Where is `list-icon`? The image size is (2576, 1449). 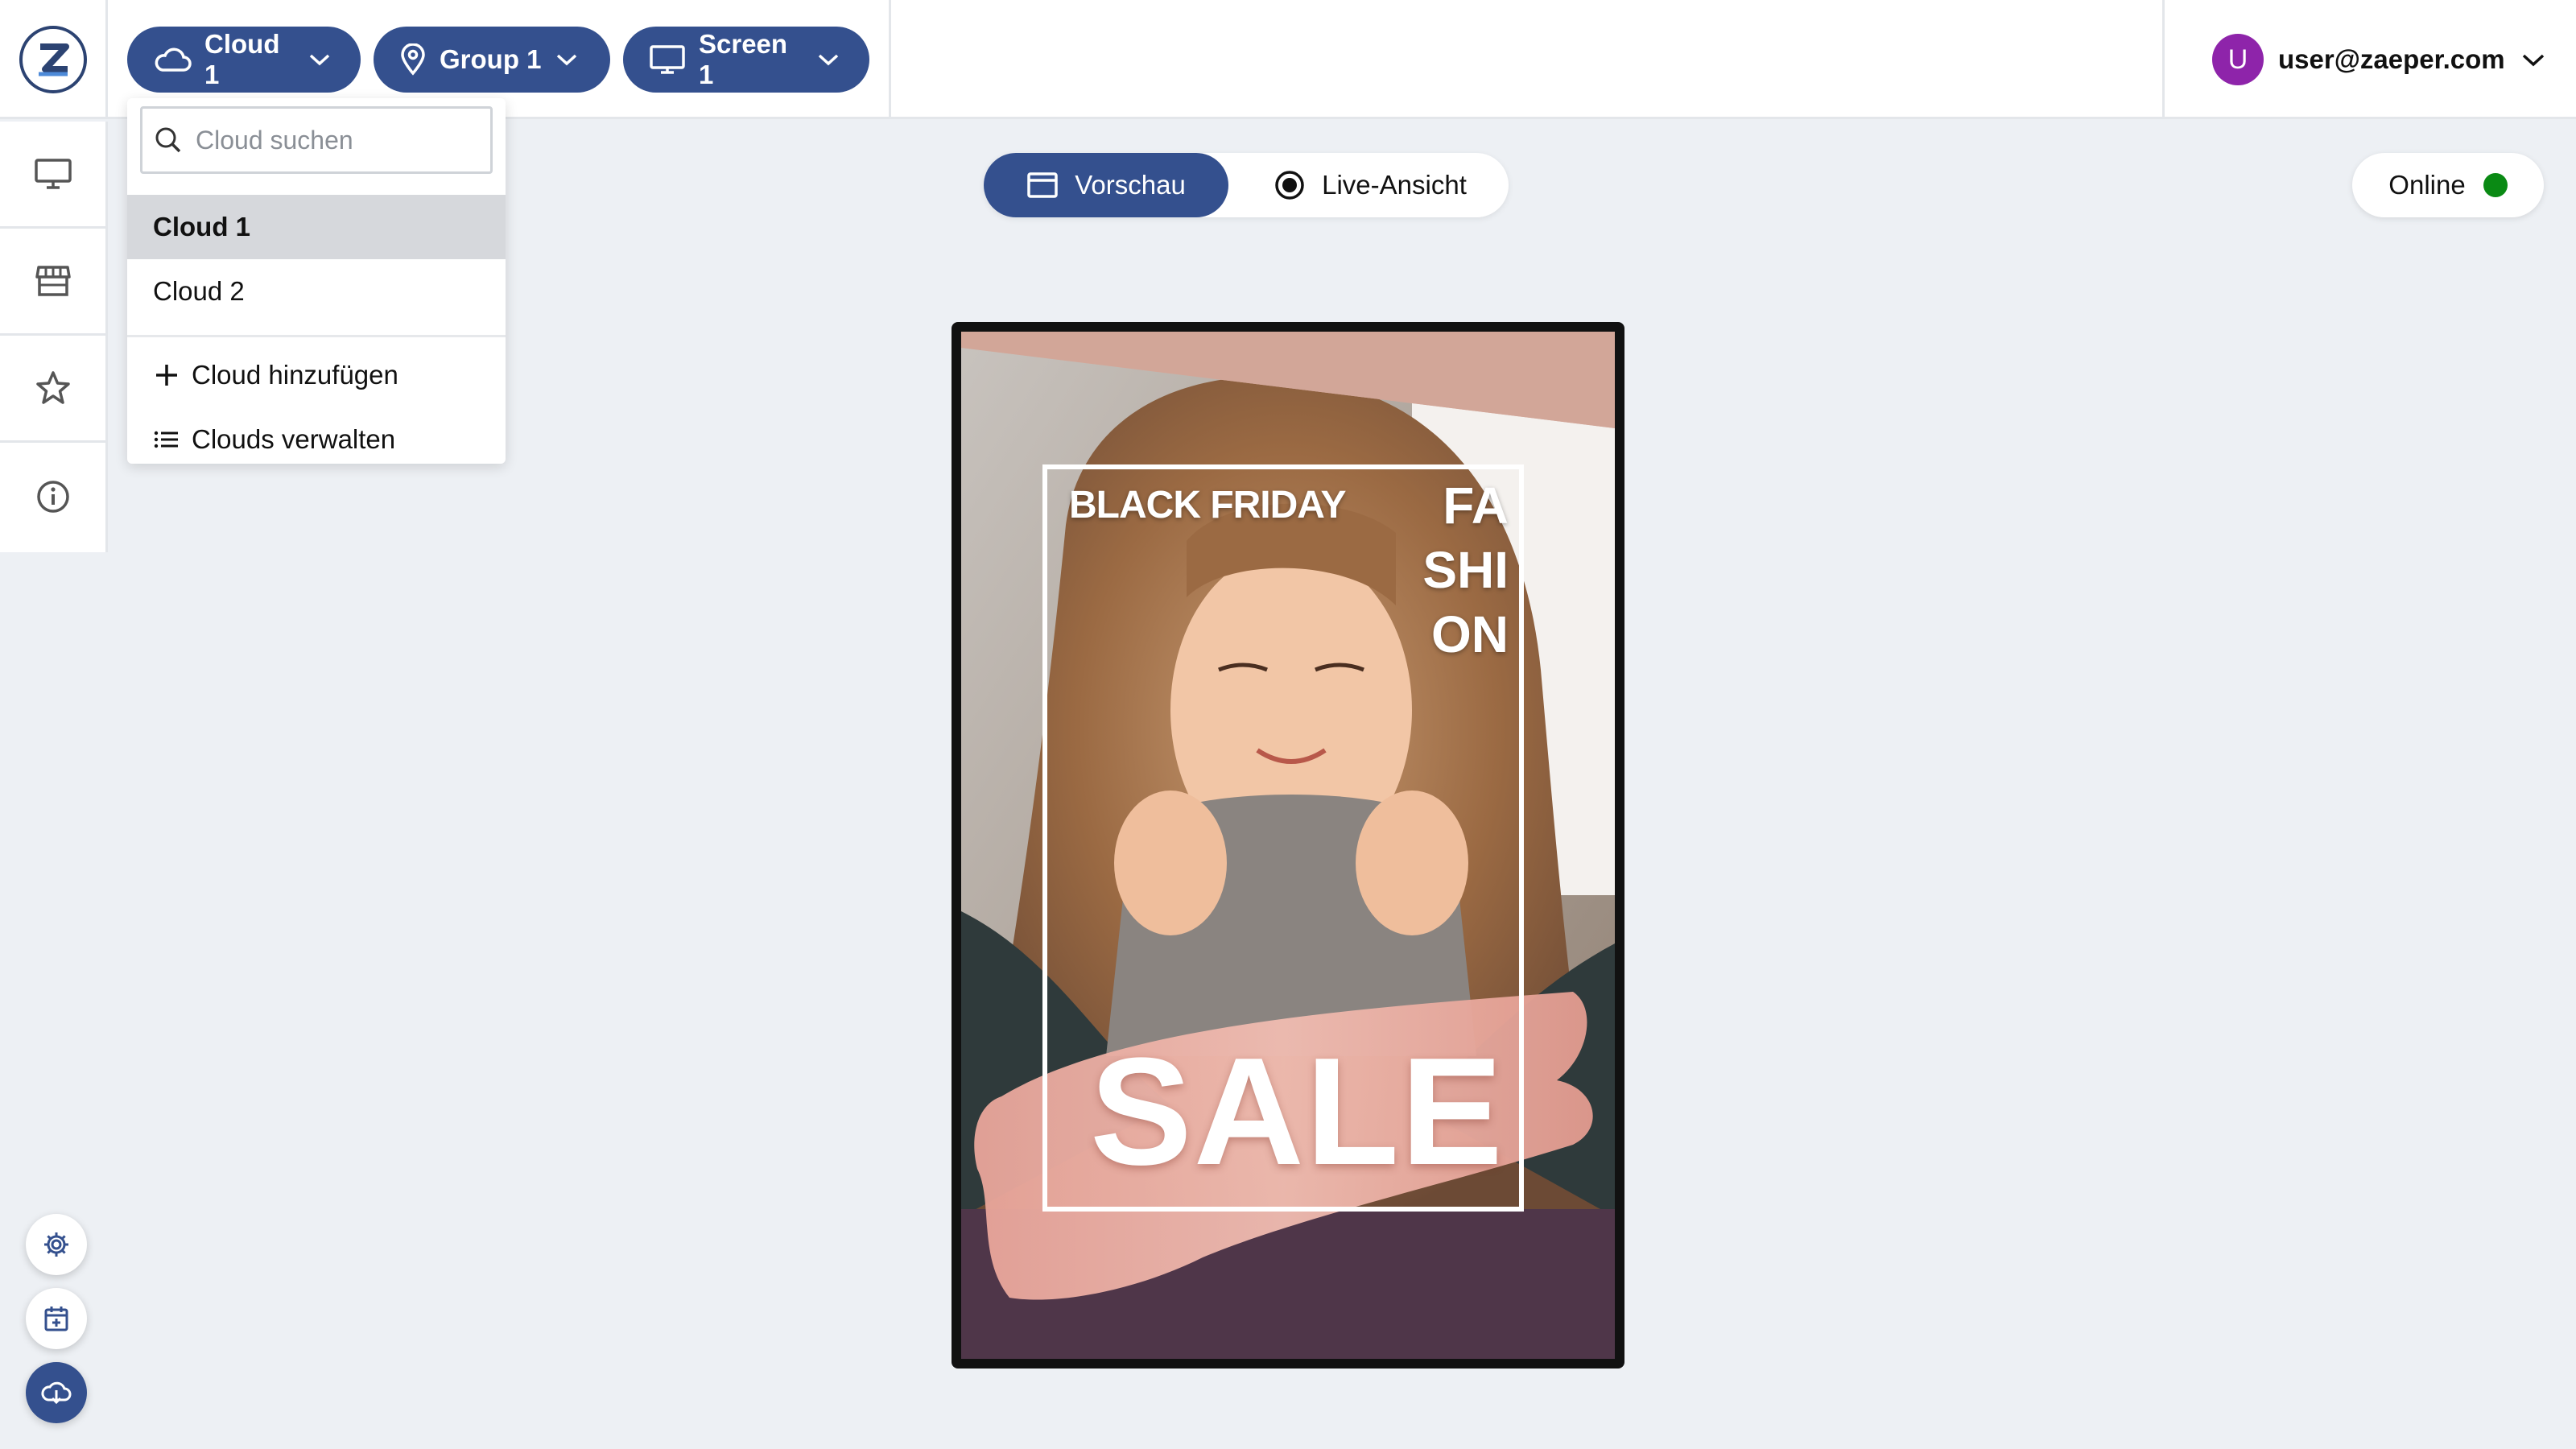
list-icon is located at coordinates (166, 439).